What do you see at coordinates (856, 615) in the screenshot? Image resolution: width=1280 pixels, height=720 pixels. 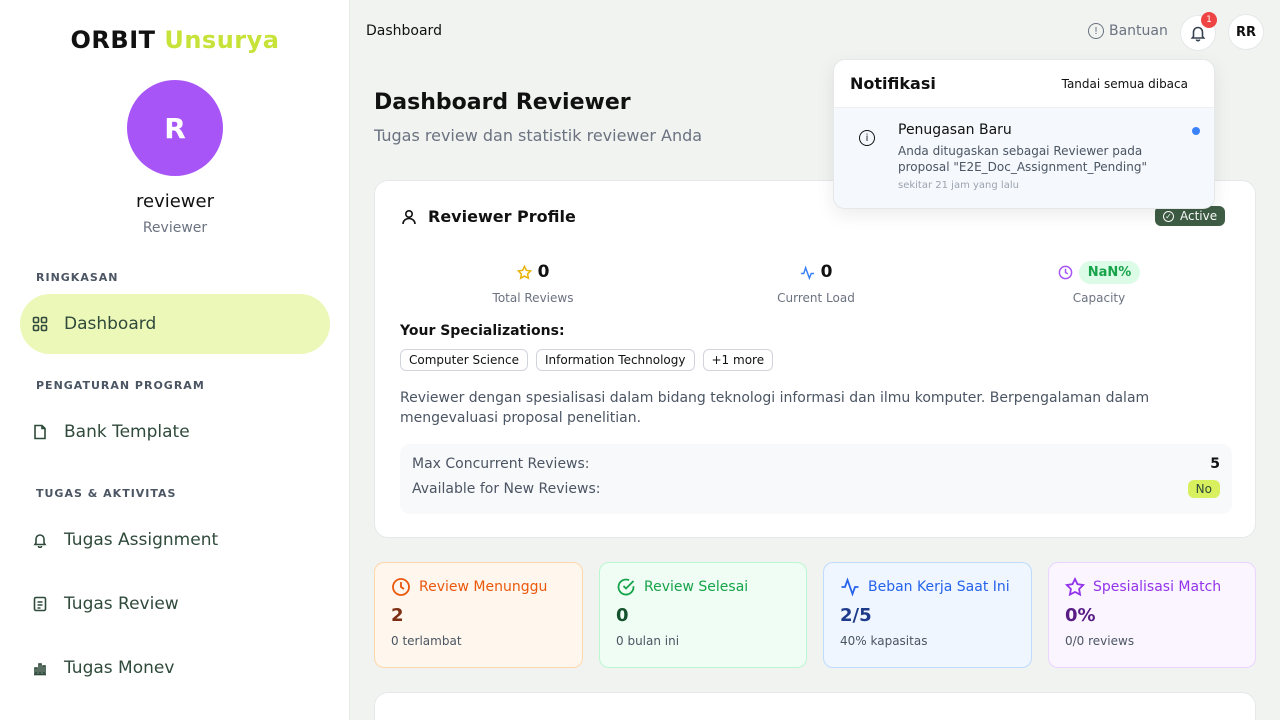 I see `stat-card-value: 2/5` at bounding box center [856, 615].